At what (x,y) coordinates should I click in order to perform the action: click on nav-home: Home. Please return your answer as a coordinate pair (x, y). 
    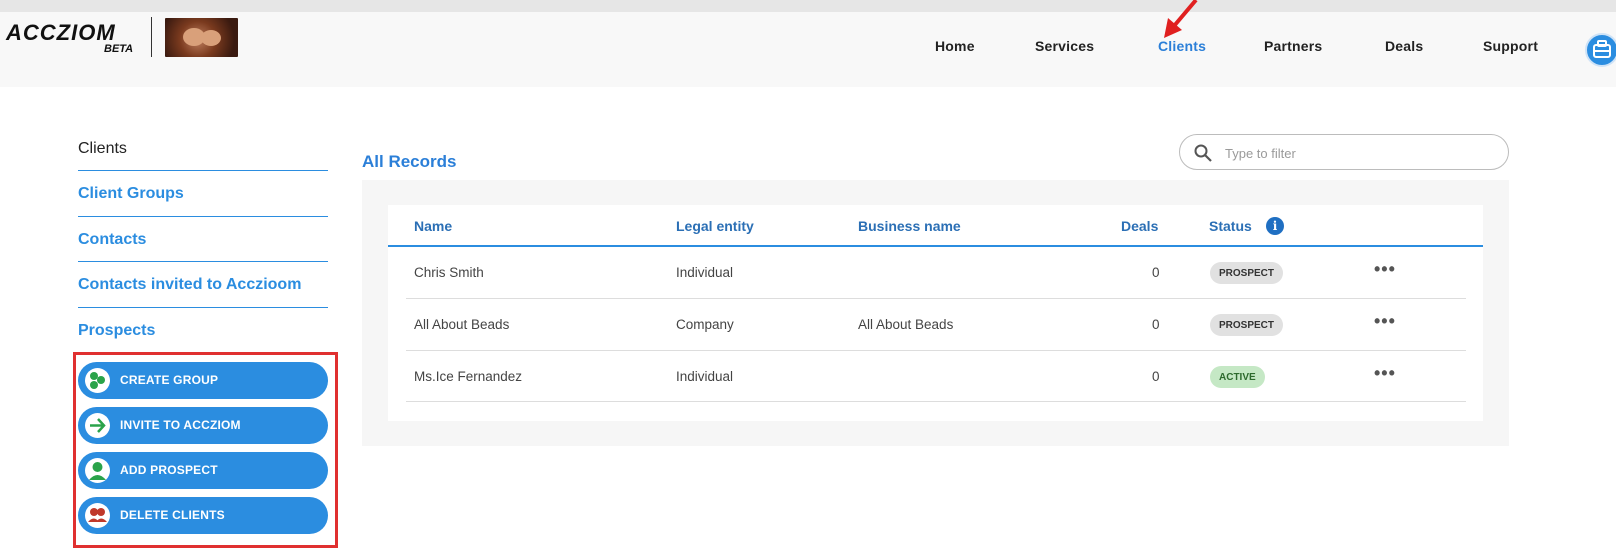
    Looking at the image, I should click on (955, 46).